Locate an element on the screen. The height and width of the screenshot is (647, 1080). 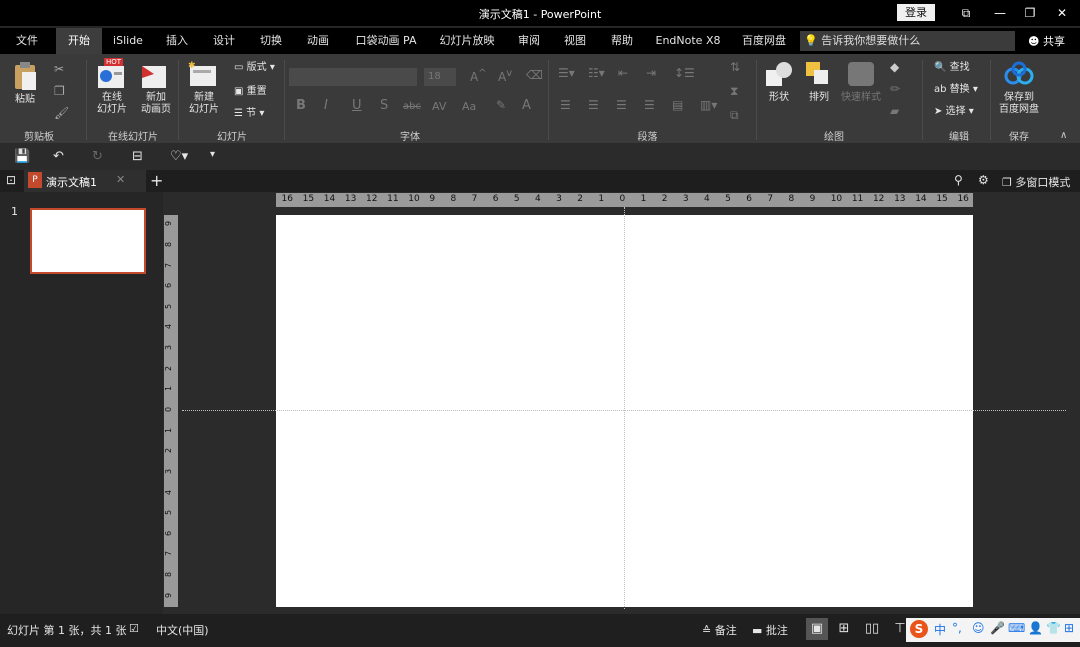
reset-button: ▣ 重置 is located at coordinates (257, 92).